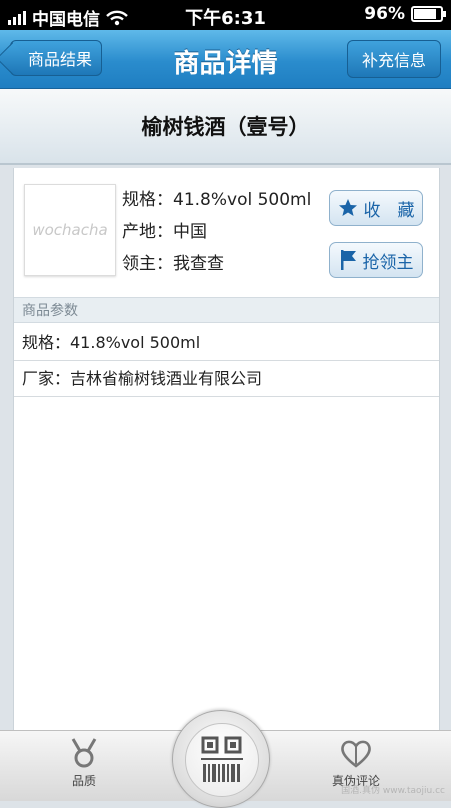 This screenshot has height=808, width=451. I want to click on barcode-scan-icon, so click(222, 759).